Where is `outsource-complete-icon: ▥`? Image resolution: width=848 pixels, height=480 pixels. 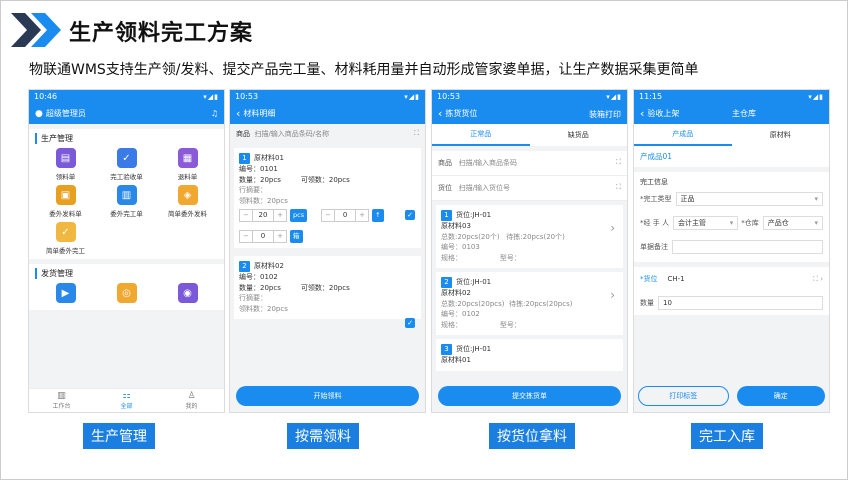 outsource-complete-icon: ▥ is located at coordinates (126, 195).